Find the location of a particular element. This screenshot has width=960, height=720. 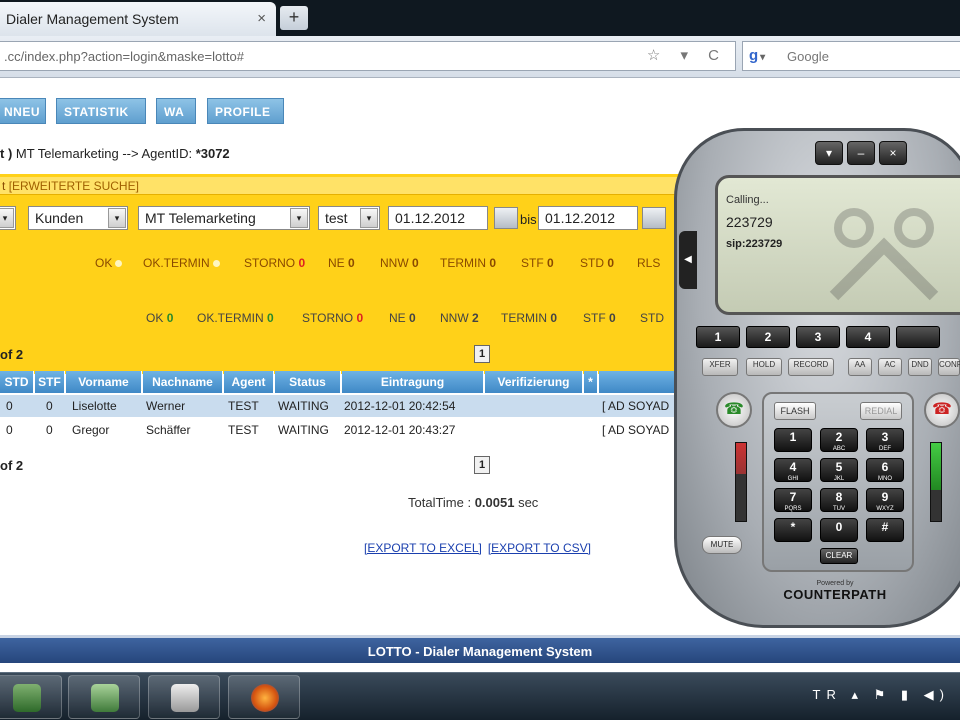

softphone-top-buttons: ▾ – × is located at coordinates (862, 155).